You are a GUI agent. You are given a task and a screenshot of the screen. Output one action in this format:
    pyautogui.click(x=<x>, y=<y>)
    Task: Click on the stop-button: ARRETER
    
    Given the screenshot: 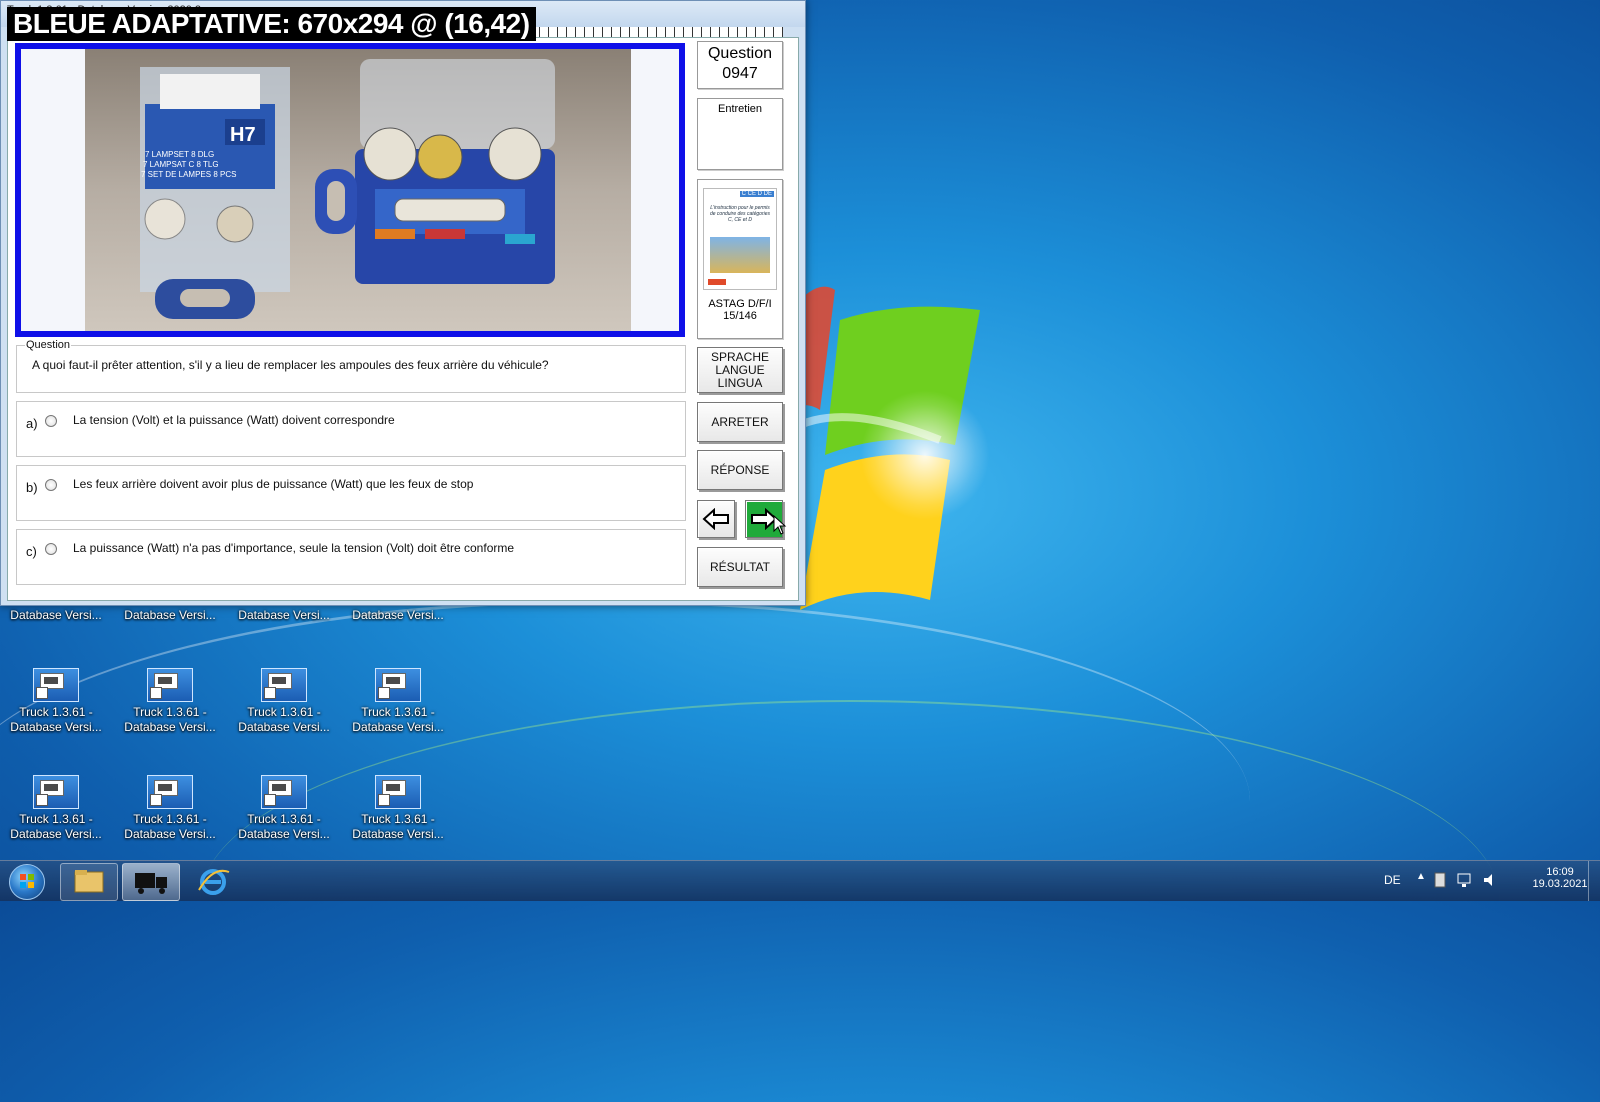 What is the action you would take?
    pyautogui.click(x=740, y=422)
    